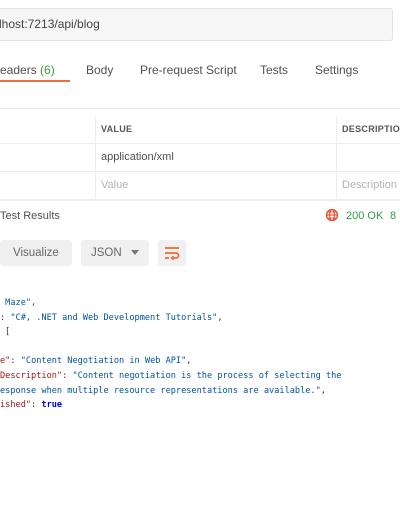 This screenshot has width=400, height=516. I want to click on divider, so click(200, 108).